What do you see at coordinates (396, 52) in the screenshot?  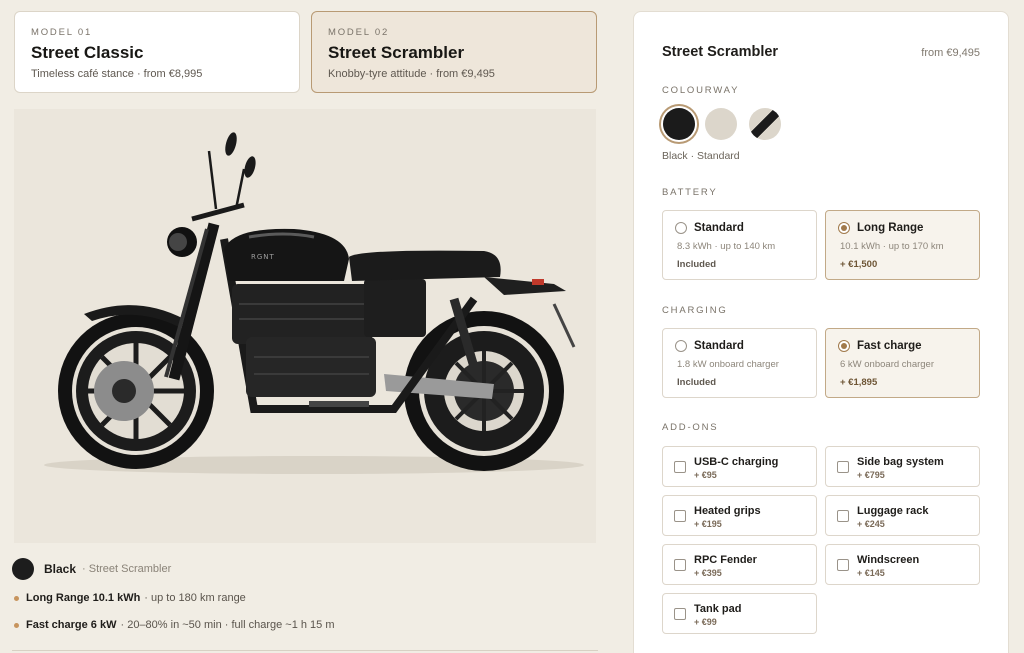 I see `model-name: Street Scrambler` at bounding box center [396, 52].